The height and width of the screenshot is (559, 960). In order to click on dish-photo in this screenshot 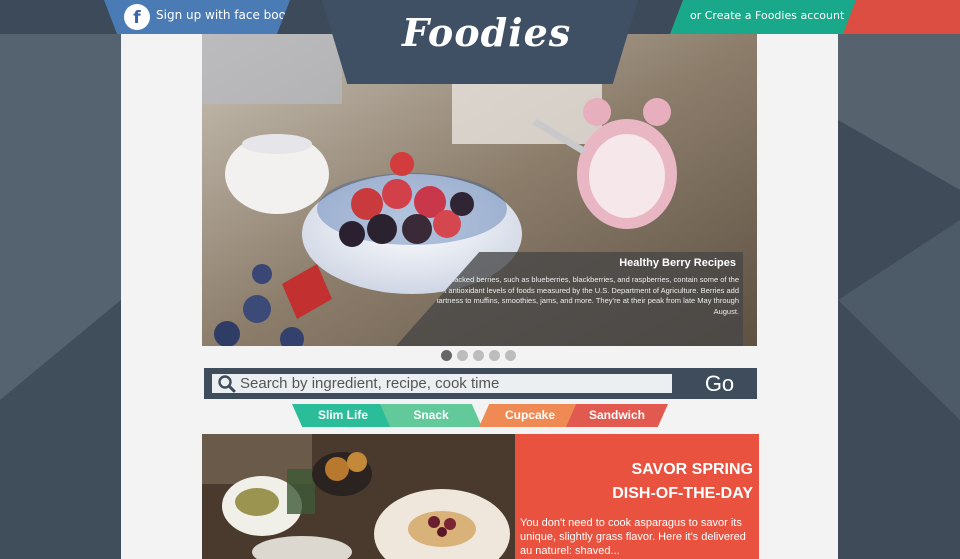, I will do `click(358, 496)`.